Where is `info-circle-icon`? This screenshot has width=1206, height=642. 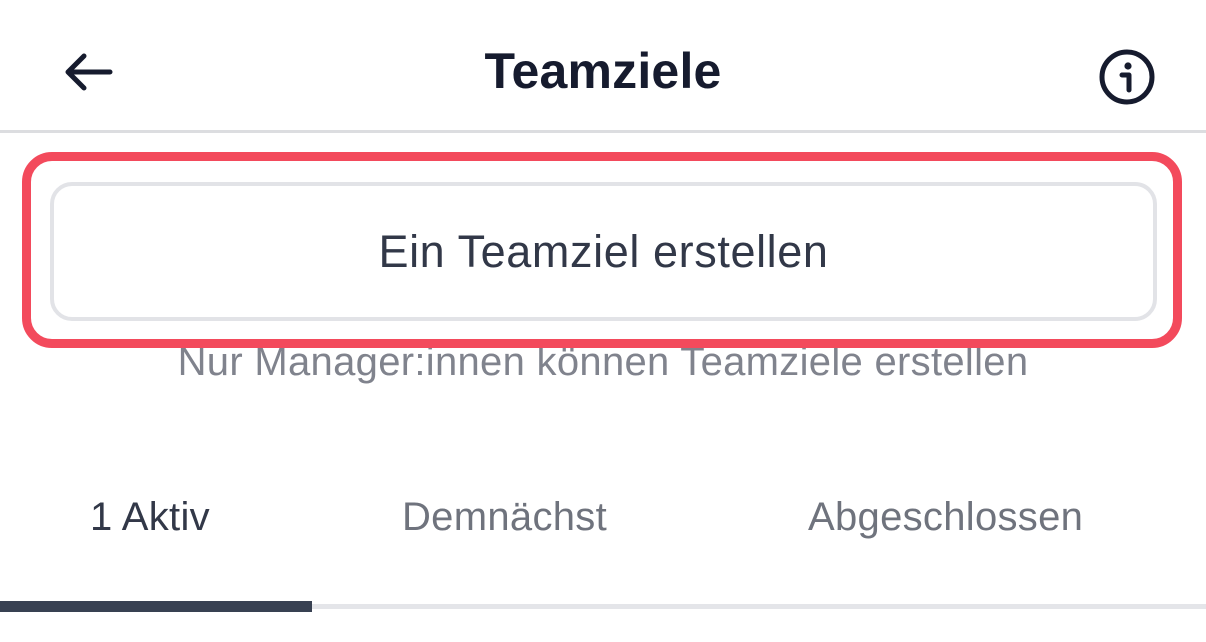
info-circle-icon is located at coordinates (1127, 77).